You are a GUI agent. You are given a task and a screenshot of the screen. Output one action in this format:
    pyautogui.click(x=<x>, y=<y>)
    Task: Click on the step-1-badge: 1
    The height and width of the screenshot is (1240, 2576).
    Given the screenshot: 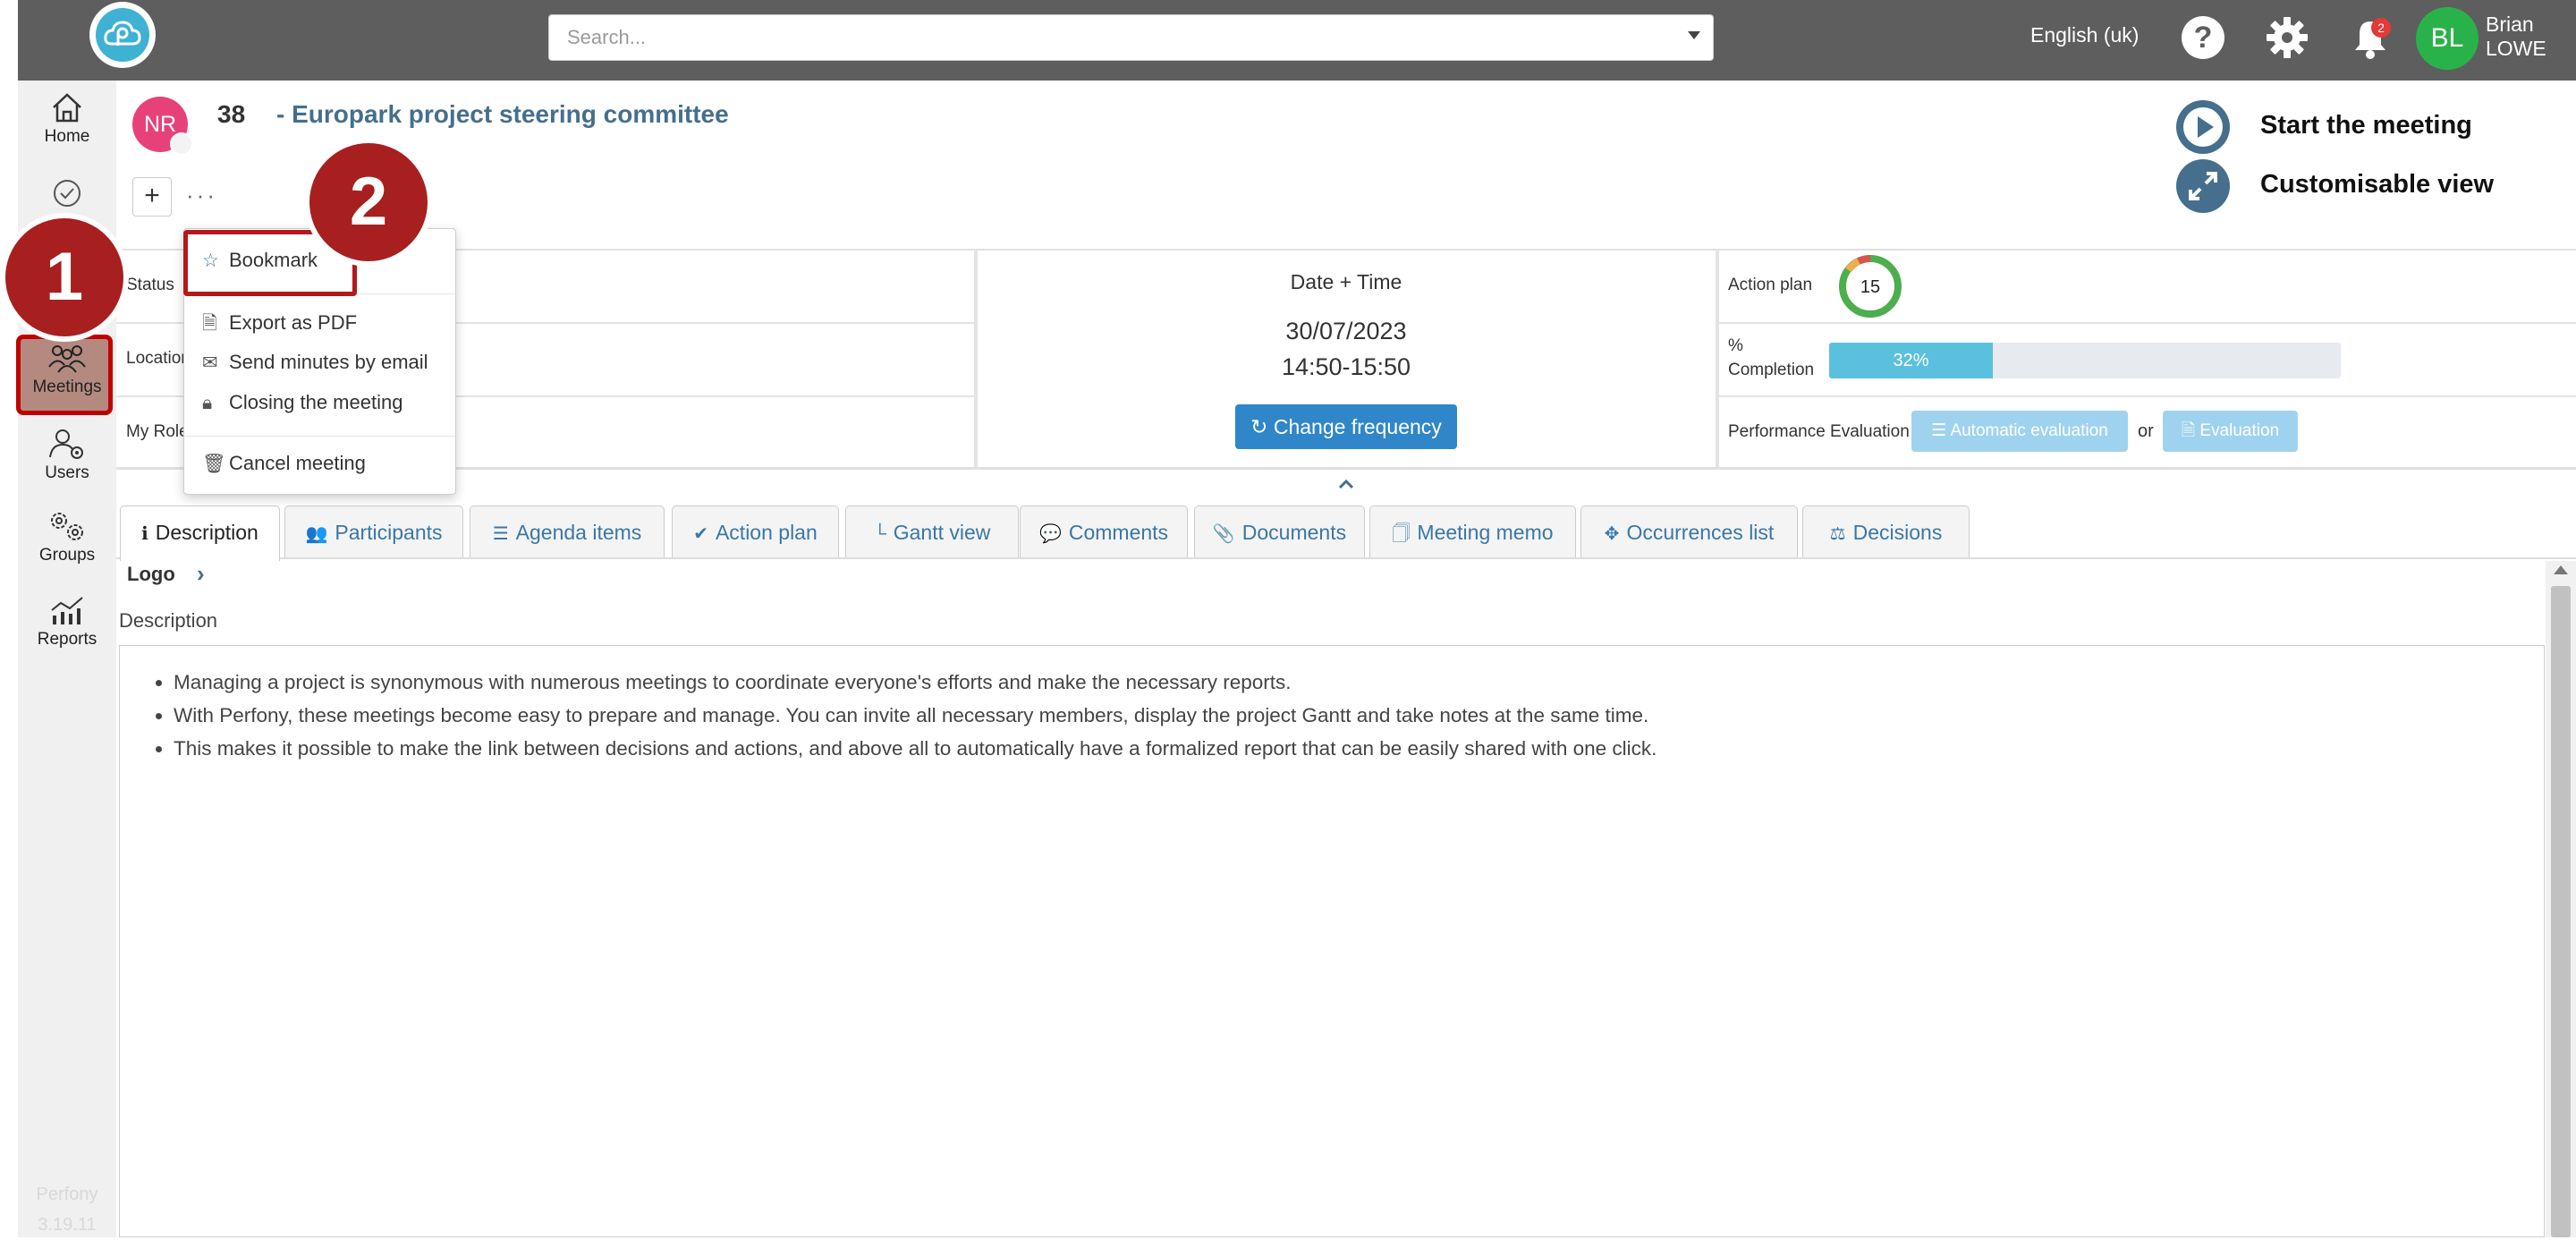 What is the action you would take?
    pyautogui.click(x=64, y=277)
    